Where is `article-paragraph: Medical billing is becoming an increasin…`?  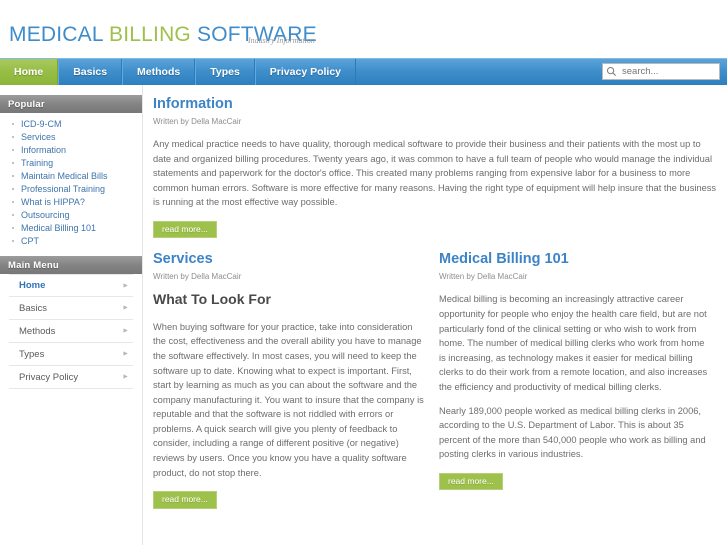
article-paragraph: Medical billing is becoming an increasin… is located at coordinates (573, 343).